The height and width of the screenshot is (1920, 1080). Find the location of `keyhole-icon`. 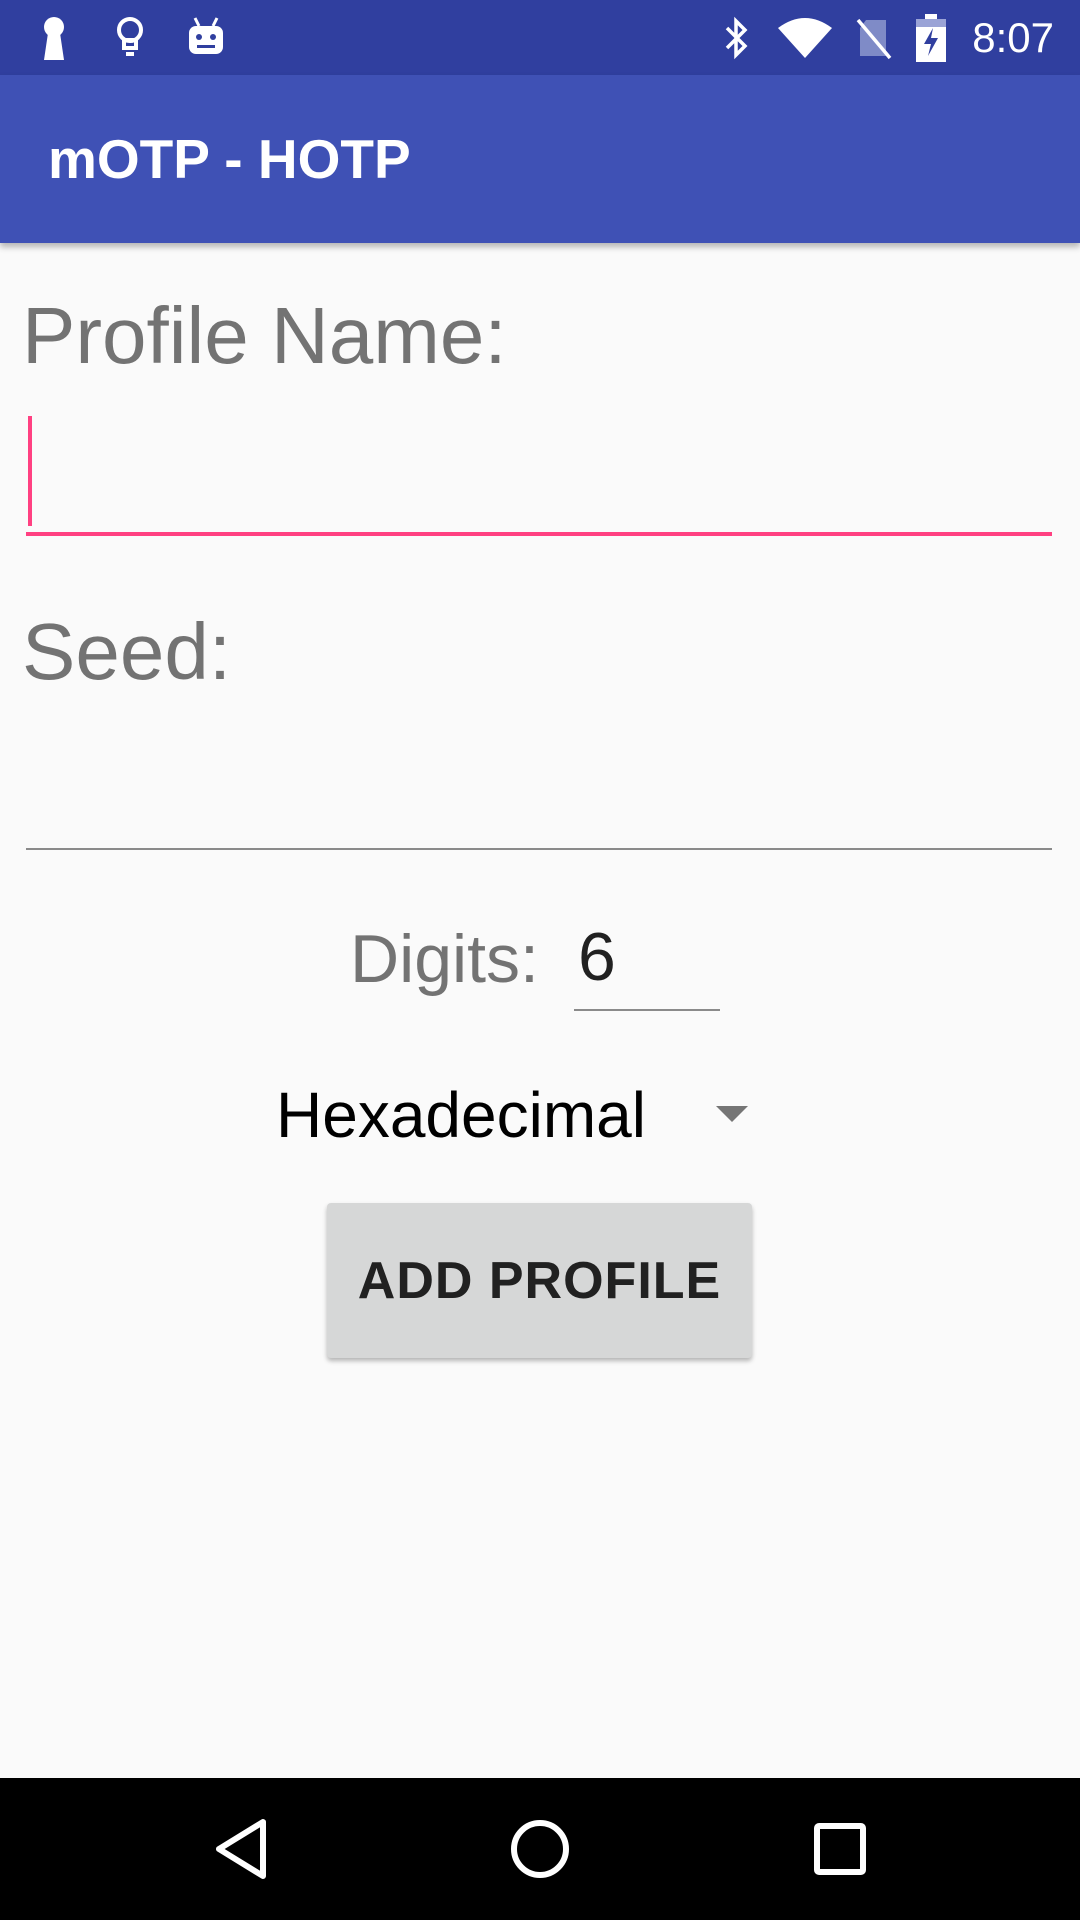

keyhole-icon is located at coordinates (54, 38).